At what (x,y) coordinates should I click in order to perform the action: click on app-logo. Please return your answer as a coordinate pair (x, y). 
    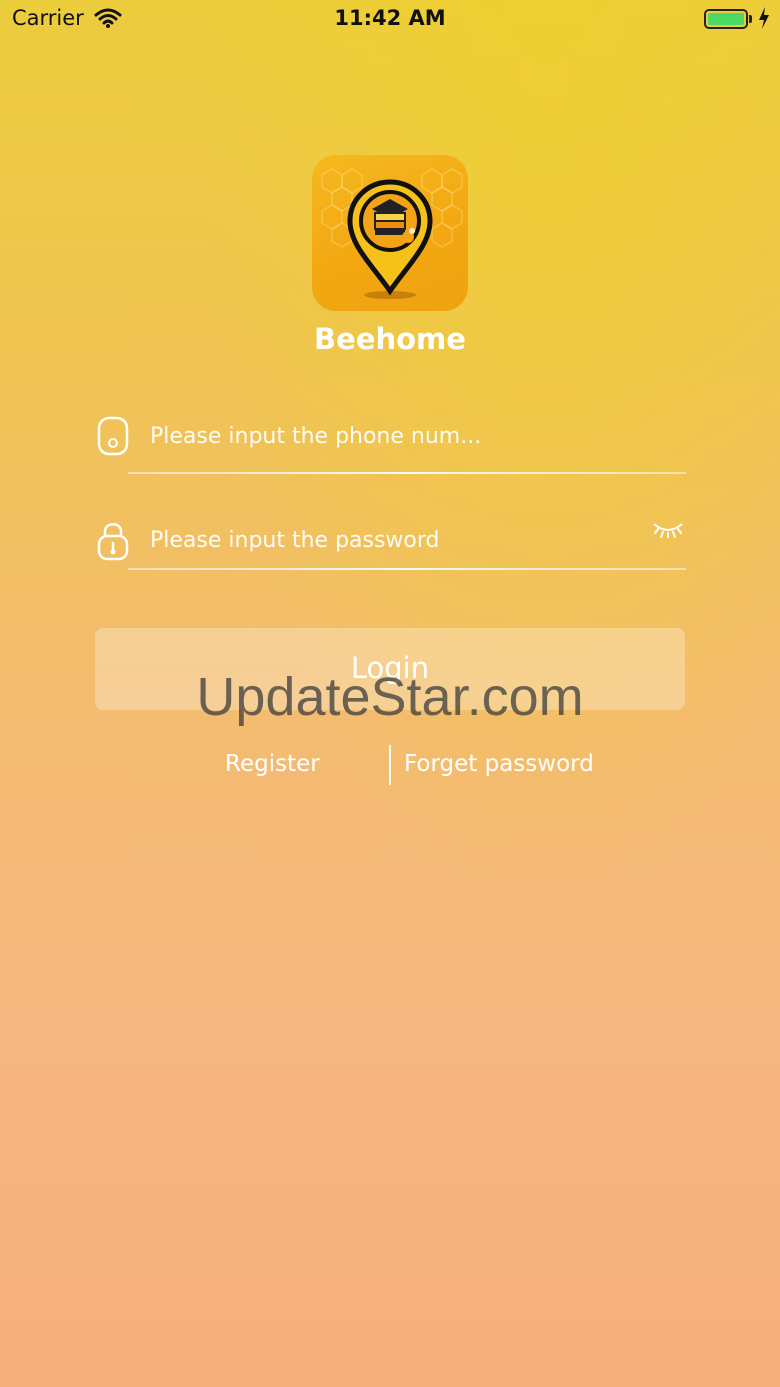
    Looking at the image, I should click on (390, 233).